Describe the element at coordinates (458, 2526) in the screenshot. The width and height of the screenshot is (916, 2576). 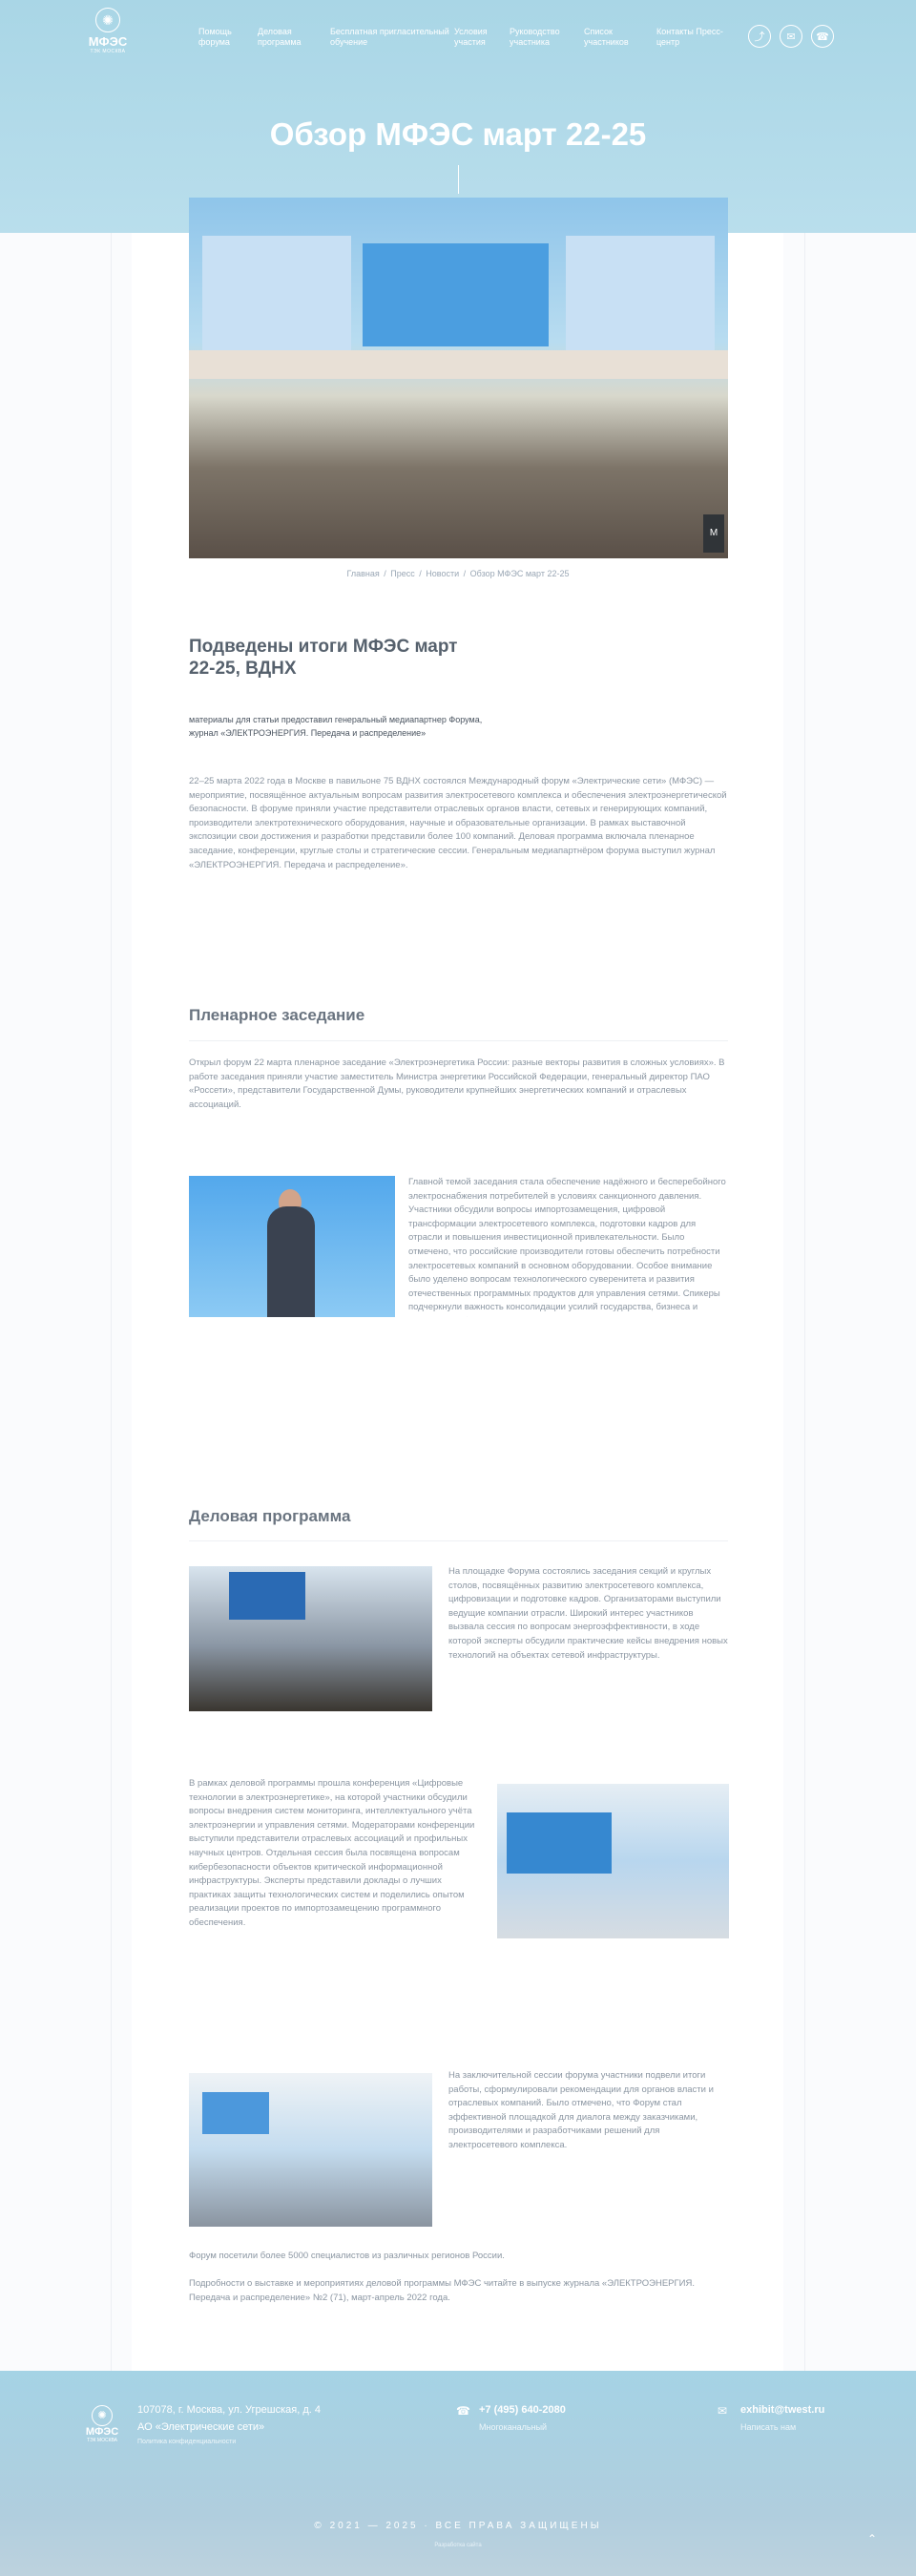
I see `copyright: © 2021 — 2025 · ВСЕ ПРАВА ЗАЩИЩЕНЫ` at that location.